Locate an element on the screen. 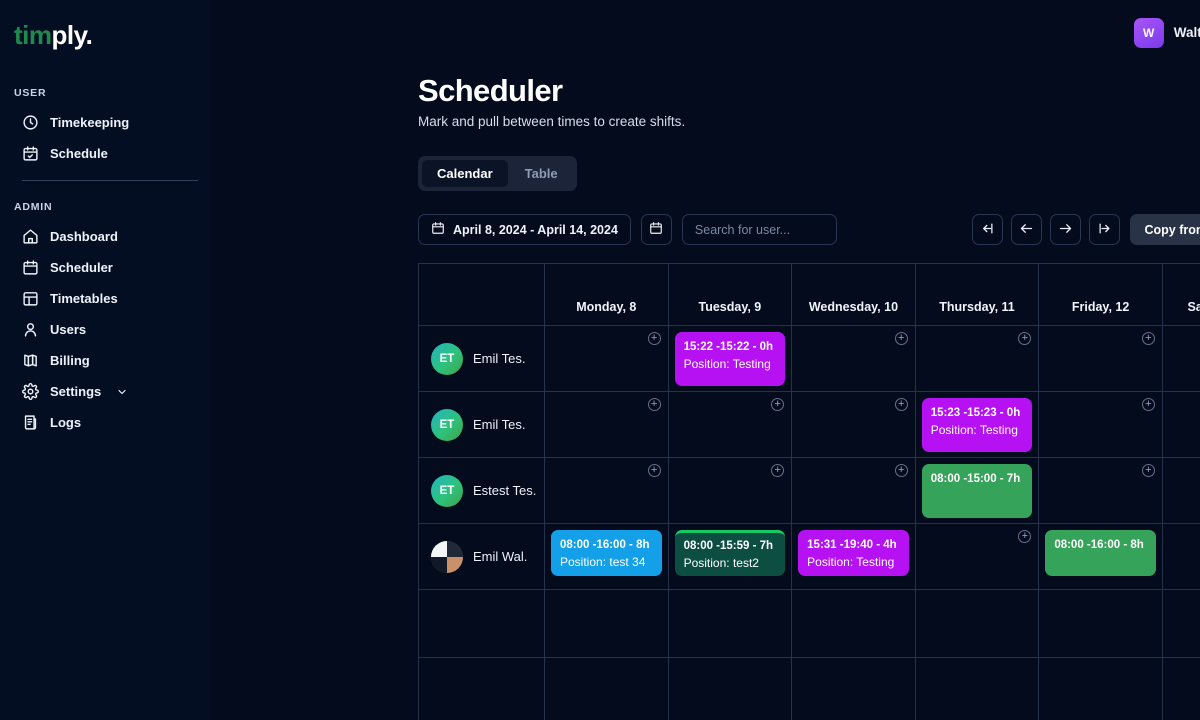 This screenshot has height=720, width=1200. shift-time: 08:00 -15:00 - 7h is located at coordinates (975, 479).